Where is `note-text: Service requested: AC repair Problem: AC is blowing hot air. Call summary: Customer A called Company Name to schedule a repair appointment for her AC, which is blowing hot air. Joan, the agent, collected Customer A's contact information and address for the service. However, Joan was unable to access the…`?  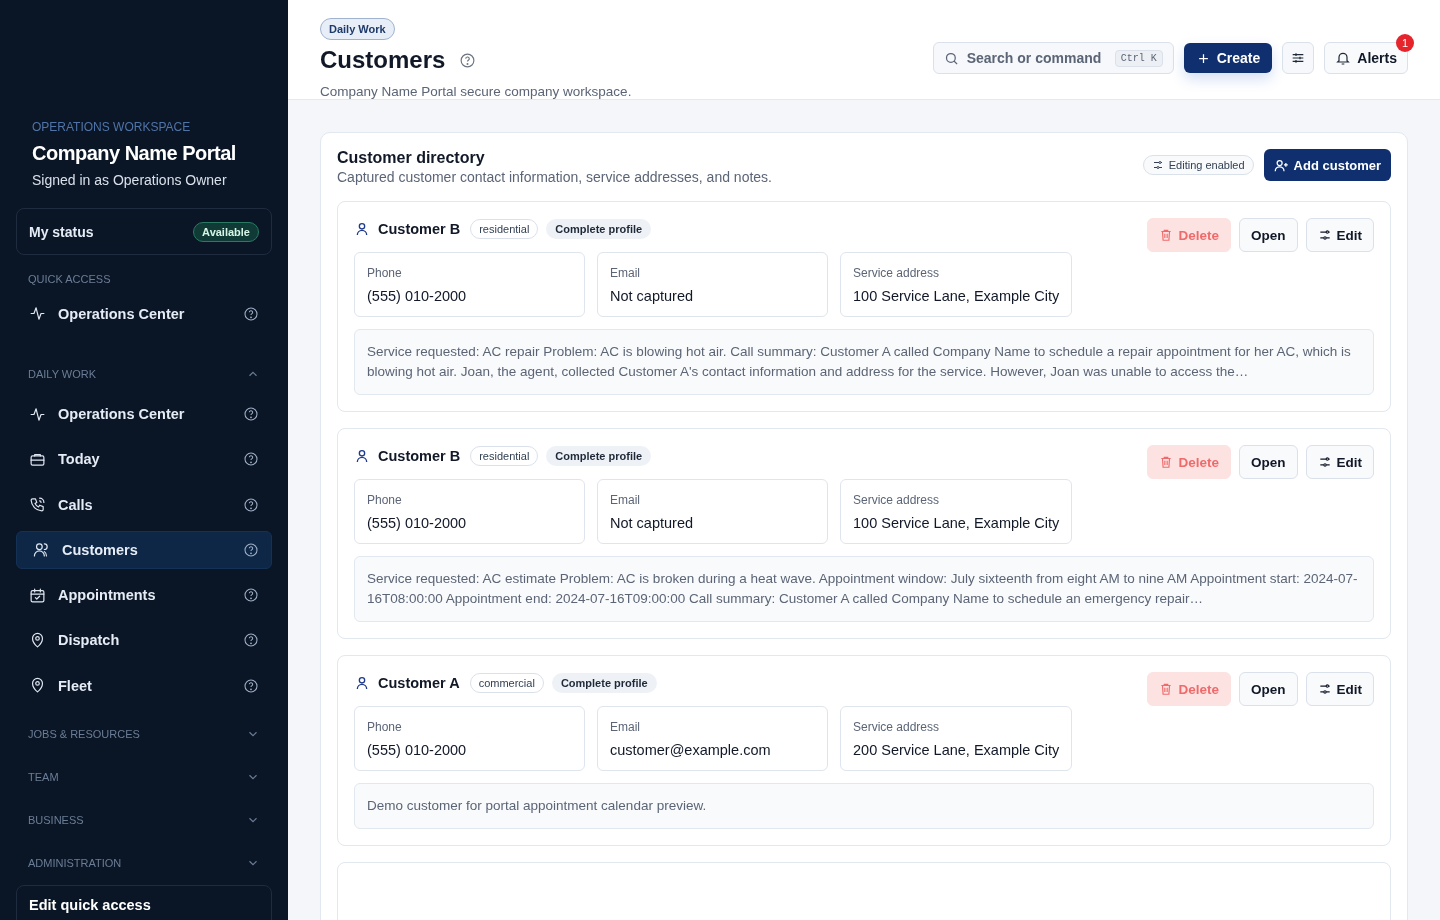
note-text: Service requested: AC repair Problem: AC is blowing hot air. Call summary: Customer A called Company Name to schedule a repair appointment for her AC, which is blowing hot air. Joan, the agent, collected Customer A's contact information and address for the service. However, Joan was unable to access the… is located at coordinates (859, 361).